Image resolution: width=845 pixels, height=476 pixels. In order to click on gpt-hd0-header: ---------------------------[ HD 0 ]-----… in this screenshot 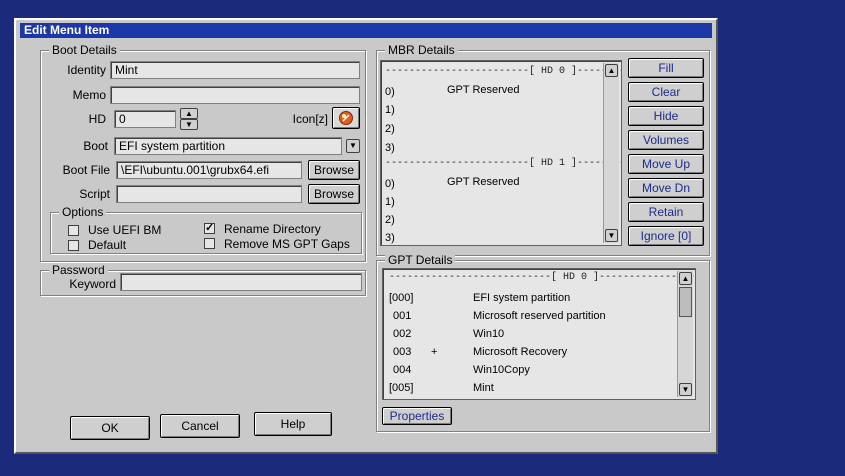, I will do `click(542, 277)`.